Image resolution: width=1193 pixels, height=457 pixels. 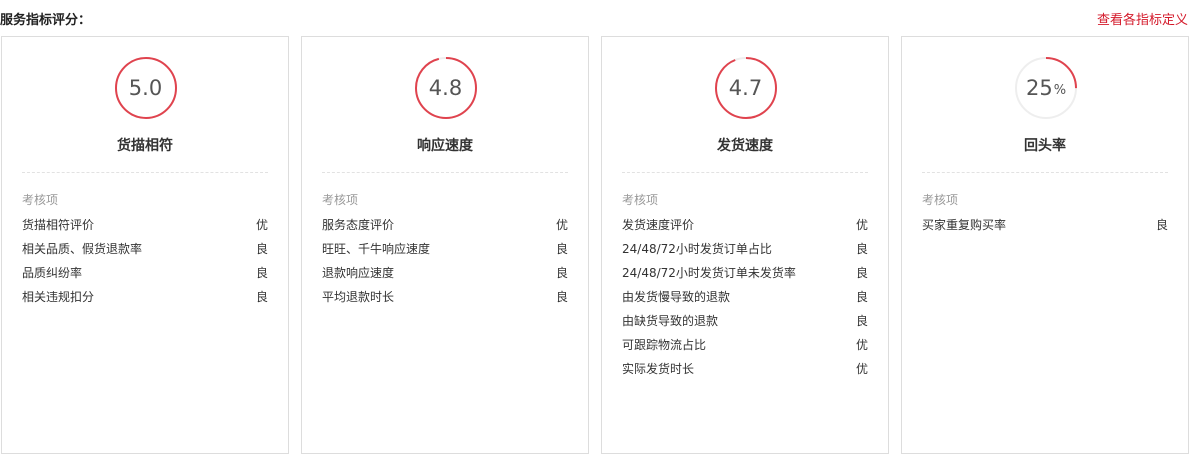 I want to click on score-ring: 4.8, so click(x=446, y=88).